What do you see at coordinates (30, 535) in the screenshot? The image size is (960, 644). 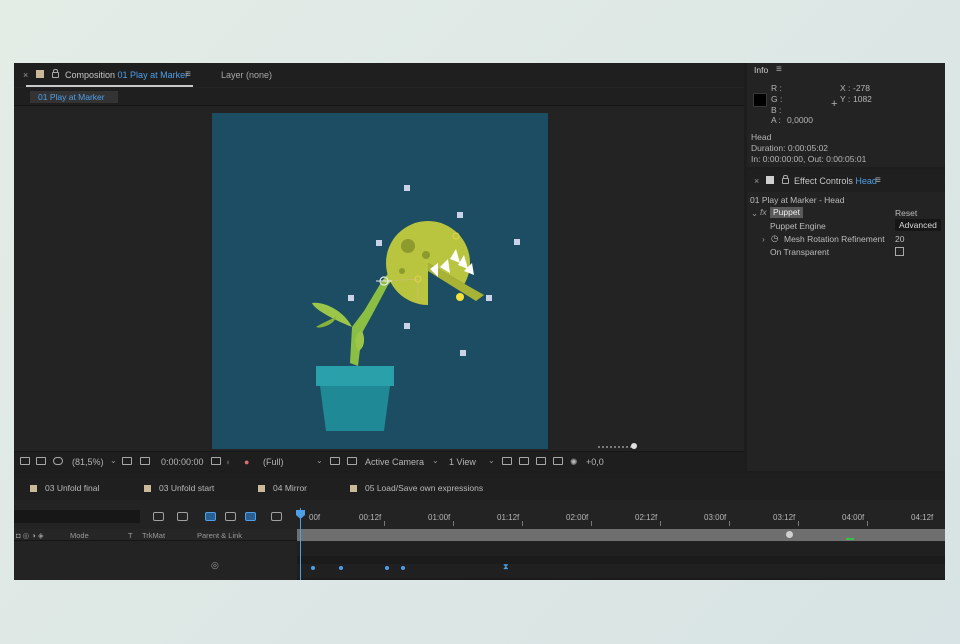 I see `column-switch-icons: ◘ ◎ ◑ ◈` at bounding box center [30, 535].